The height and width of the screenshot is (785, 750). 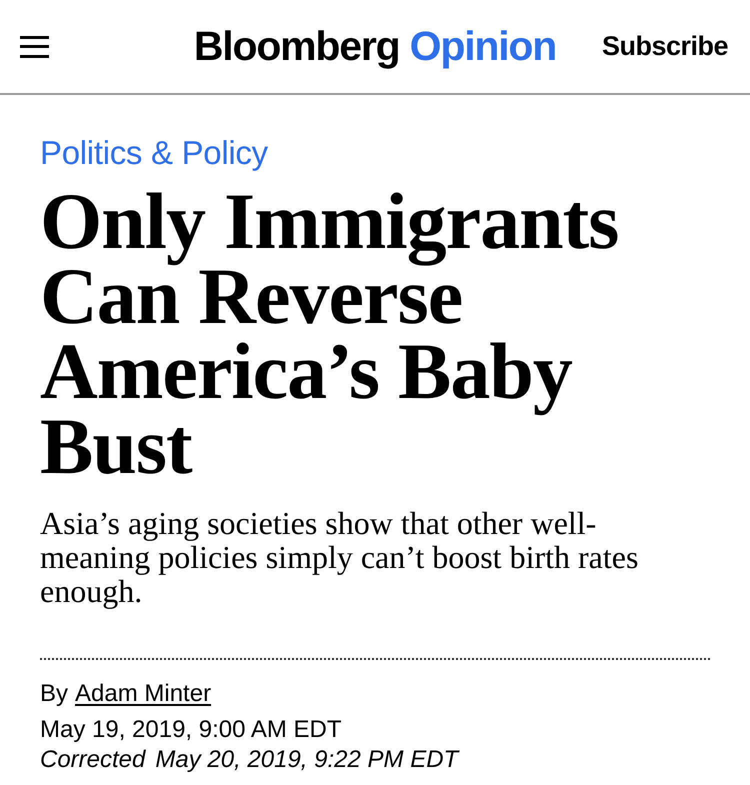 What do you see at coordinates (154, 153) in the screenshot?
I see `category-link: Politics & Policy` at bounding box center [154, 153].